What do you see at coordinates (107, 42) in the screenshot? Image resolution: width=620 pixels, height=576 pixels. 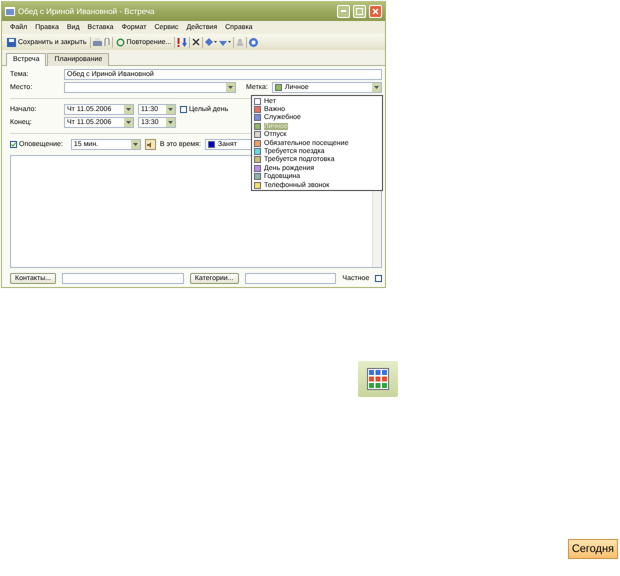 I see `paperclip-icon` at bounding box center [107, 42].